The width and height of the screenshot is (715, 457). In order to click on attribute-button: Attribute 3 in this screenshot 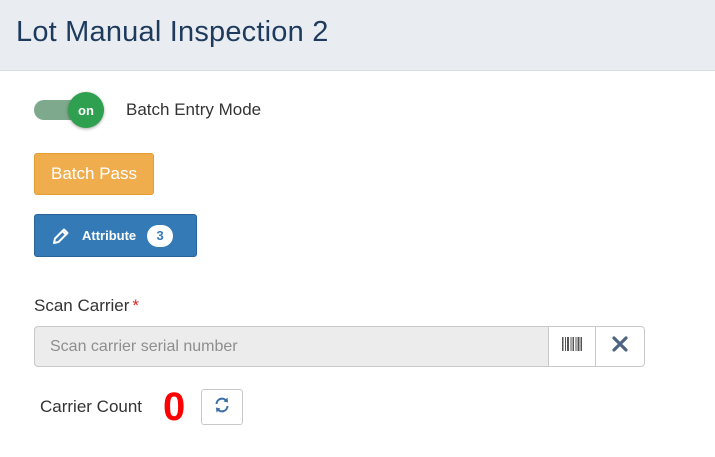, I will do `click(115, 235)`.